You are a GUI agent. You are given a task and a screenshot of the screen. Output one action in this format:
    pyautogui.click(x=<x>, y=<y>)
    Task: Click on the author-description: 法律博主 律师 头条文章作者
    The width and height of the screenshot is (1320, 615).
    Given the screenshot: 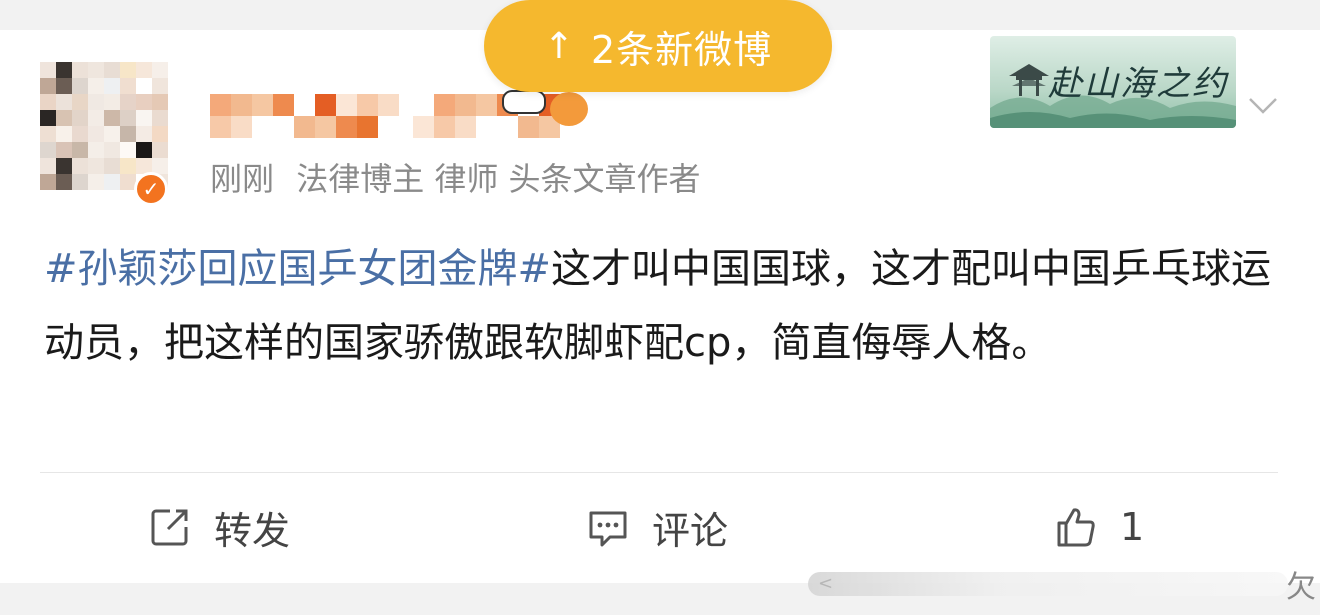 What is the action you would take?
    pyautogui.click(x=498, y=179)
    